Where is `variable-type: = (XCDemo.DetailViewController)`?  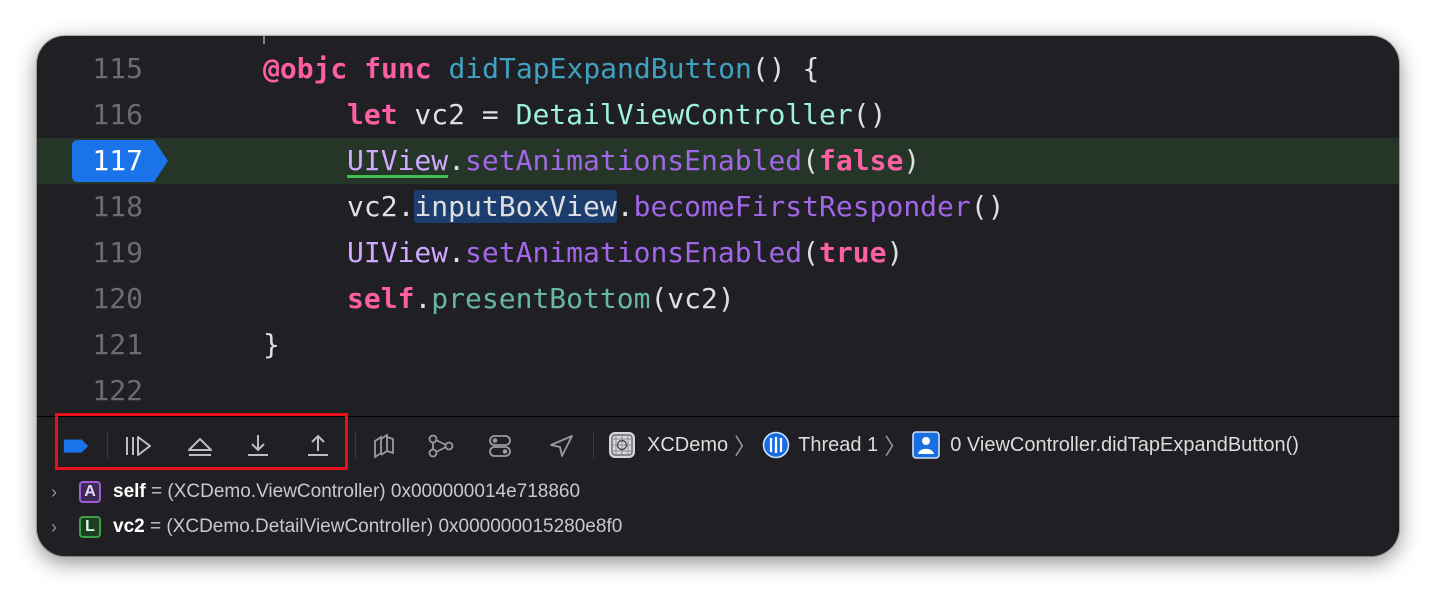 variable-type: = (XCDemo.DetailViewController) is located at coordinates (291, 526).